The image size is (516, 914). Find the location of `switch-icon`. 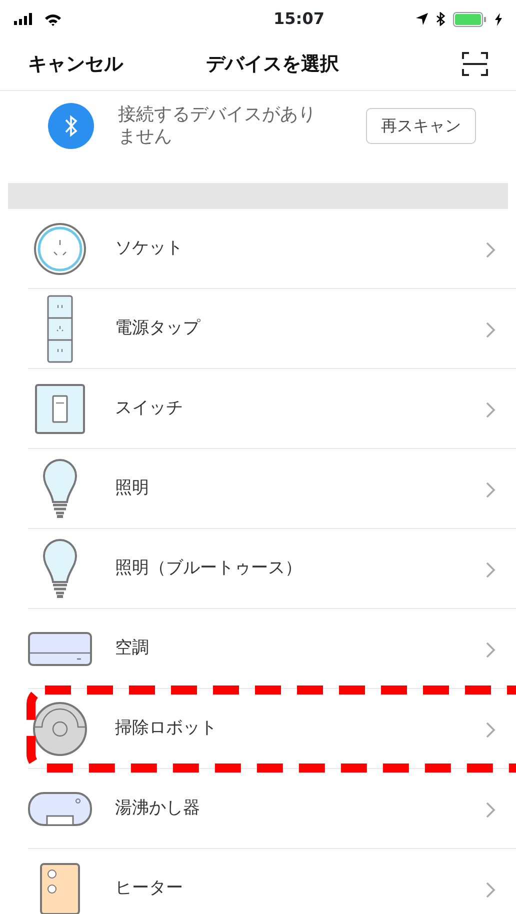

switch-icon is located at coordinates (60, 409).